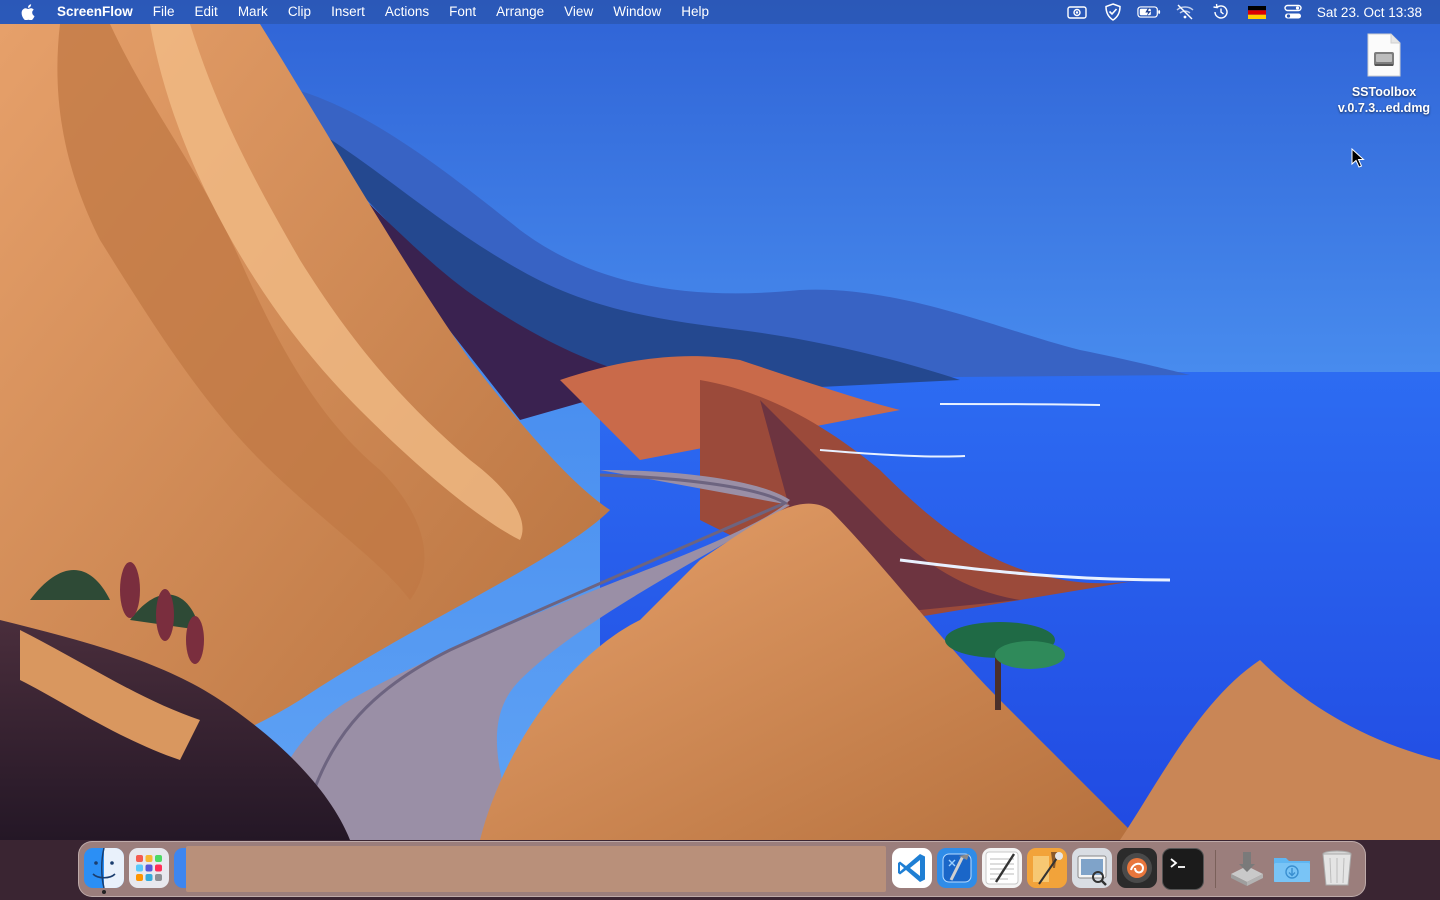 The width and height of the screenshot is (1440, 900). What do you see at coordinates (104, 892) in the screenshot?
I see `finder-running-indicator` at bounding box center [104, 892].